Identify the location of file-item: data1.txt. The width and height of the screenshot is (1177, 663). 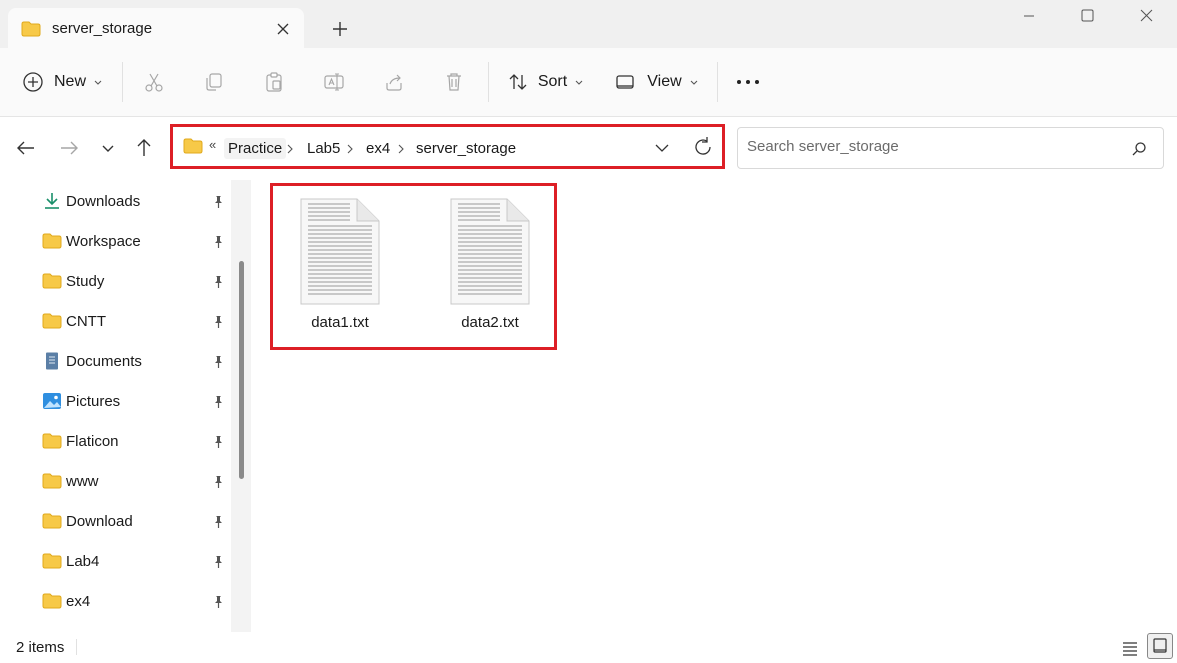
(340, 268).